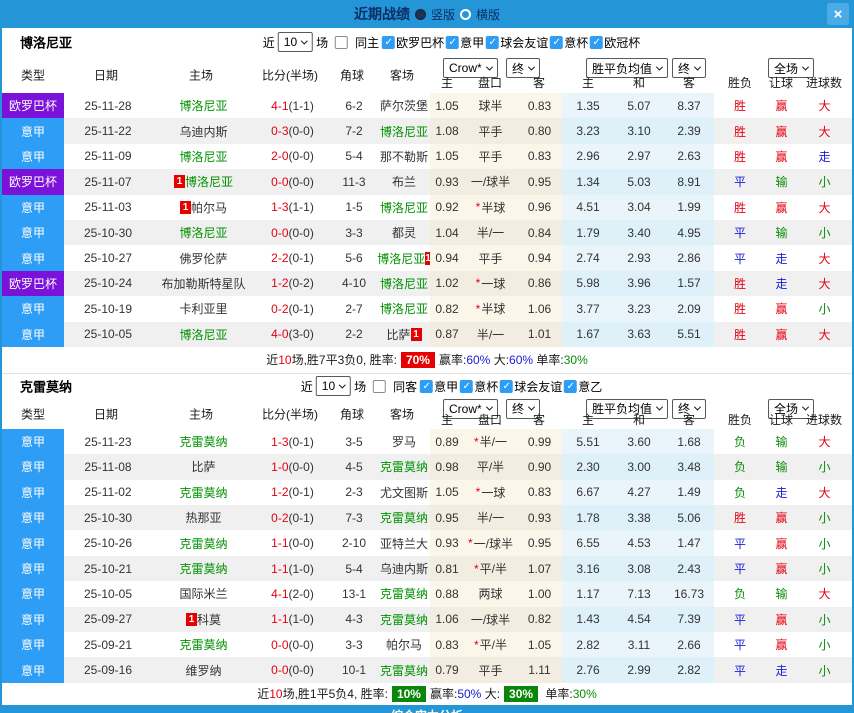 This screenshot has height=713, width=854. I want to click on team-label: 布兰, so click(403, 182).